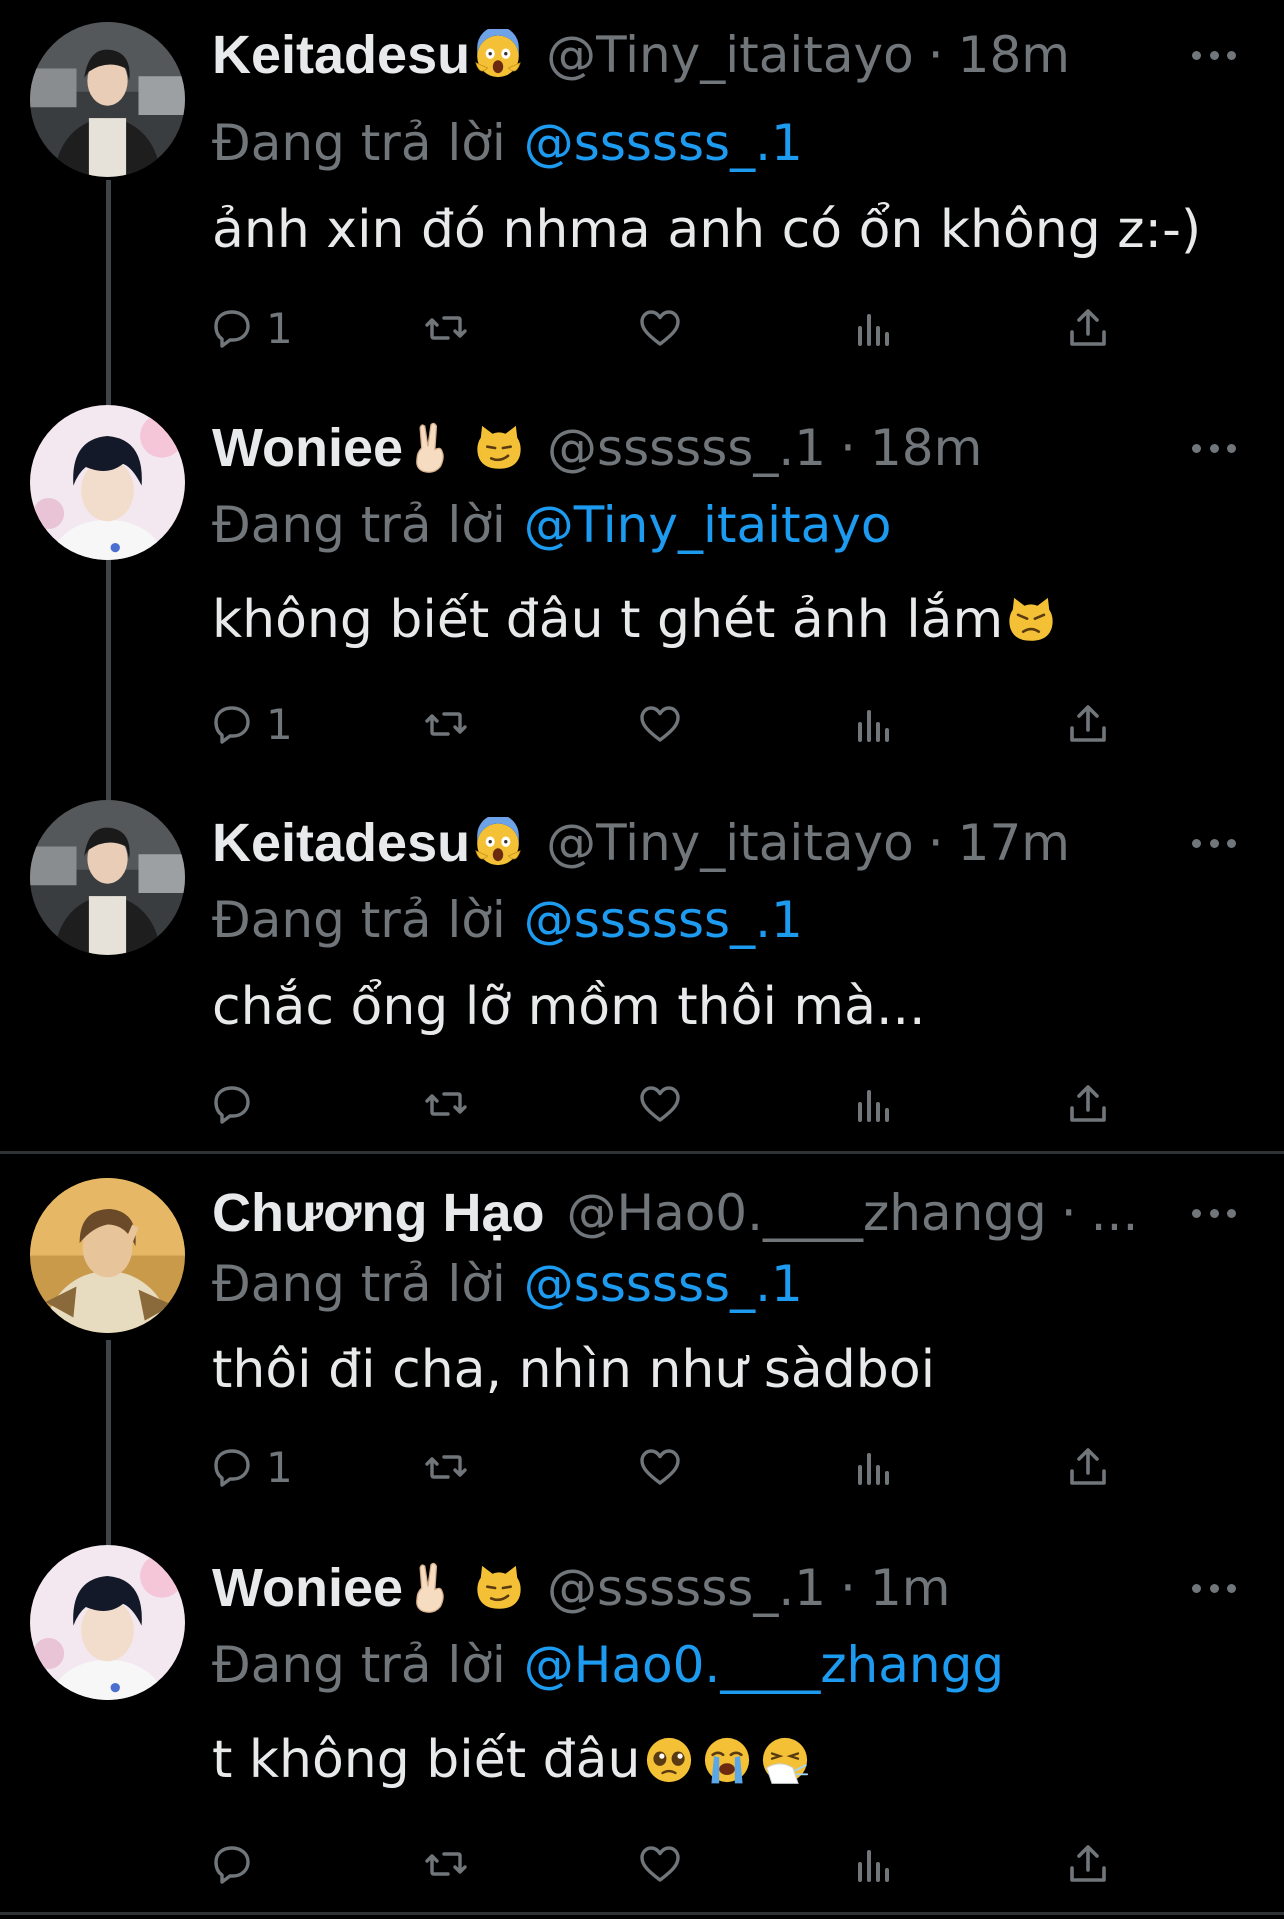 The height and width of the screenshot is (1919, 1284). What do you see at coordinates (669, 1760) in the screenshot?
I see `pleading-face-emoji` at bounding box center [669, 1760].